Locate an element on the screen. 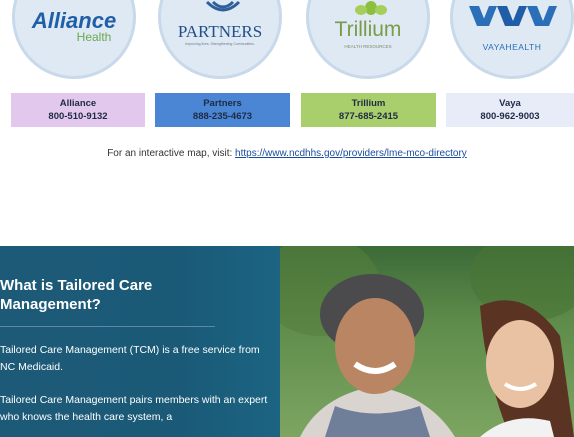  tcm-divider is located at coordinates (107, 326).